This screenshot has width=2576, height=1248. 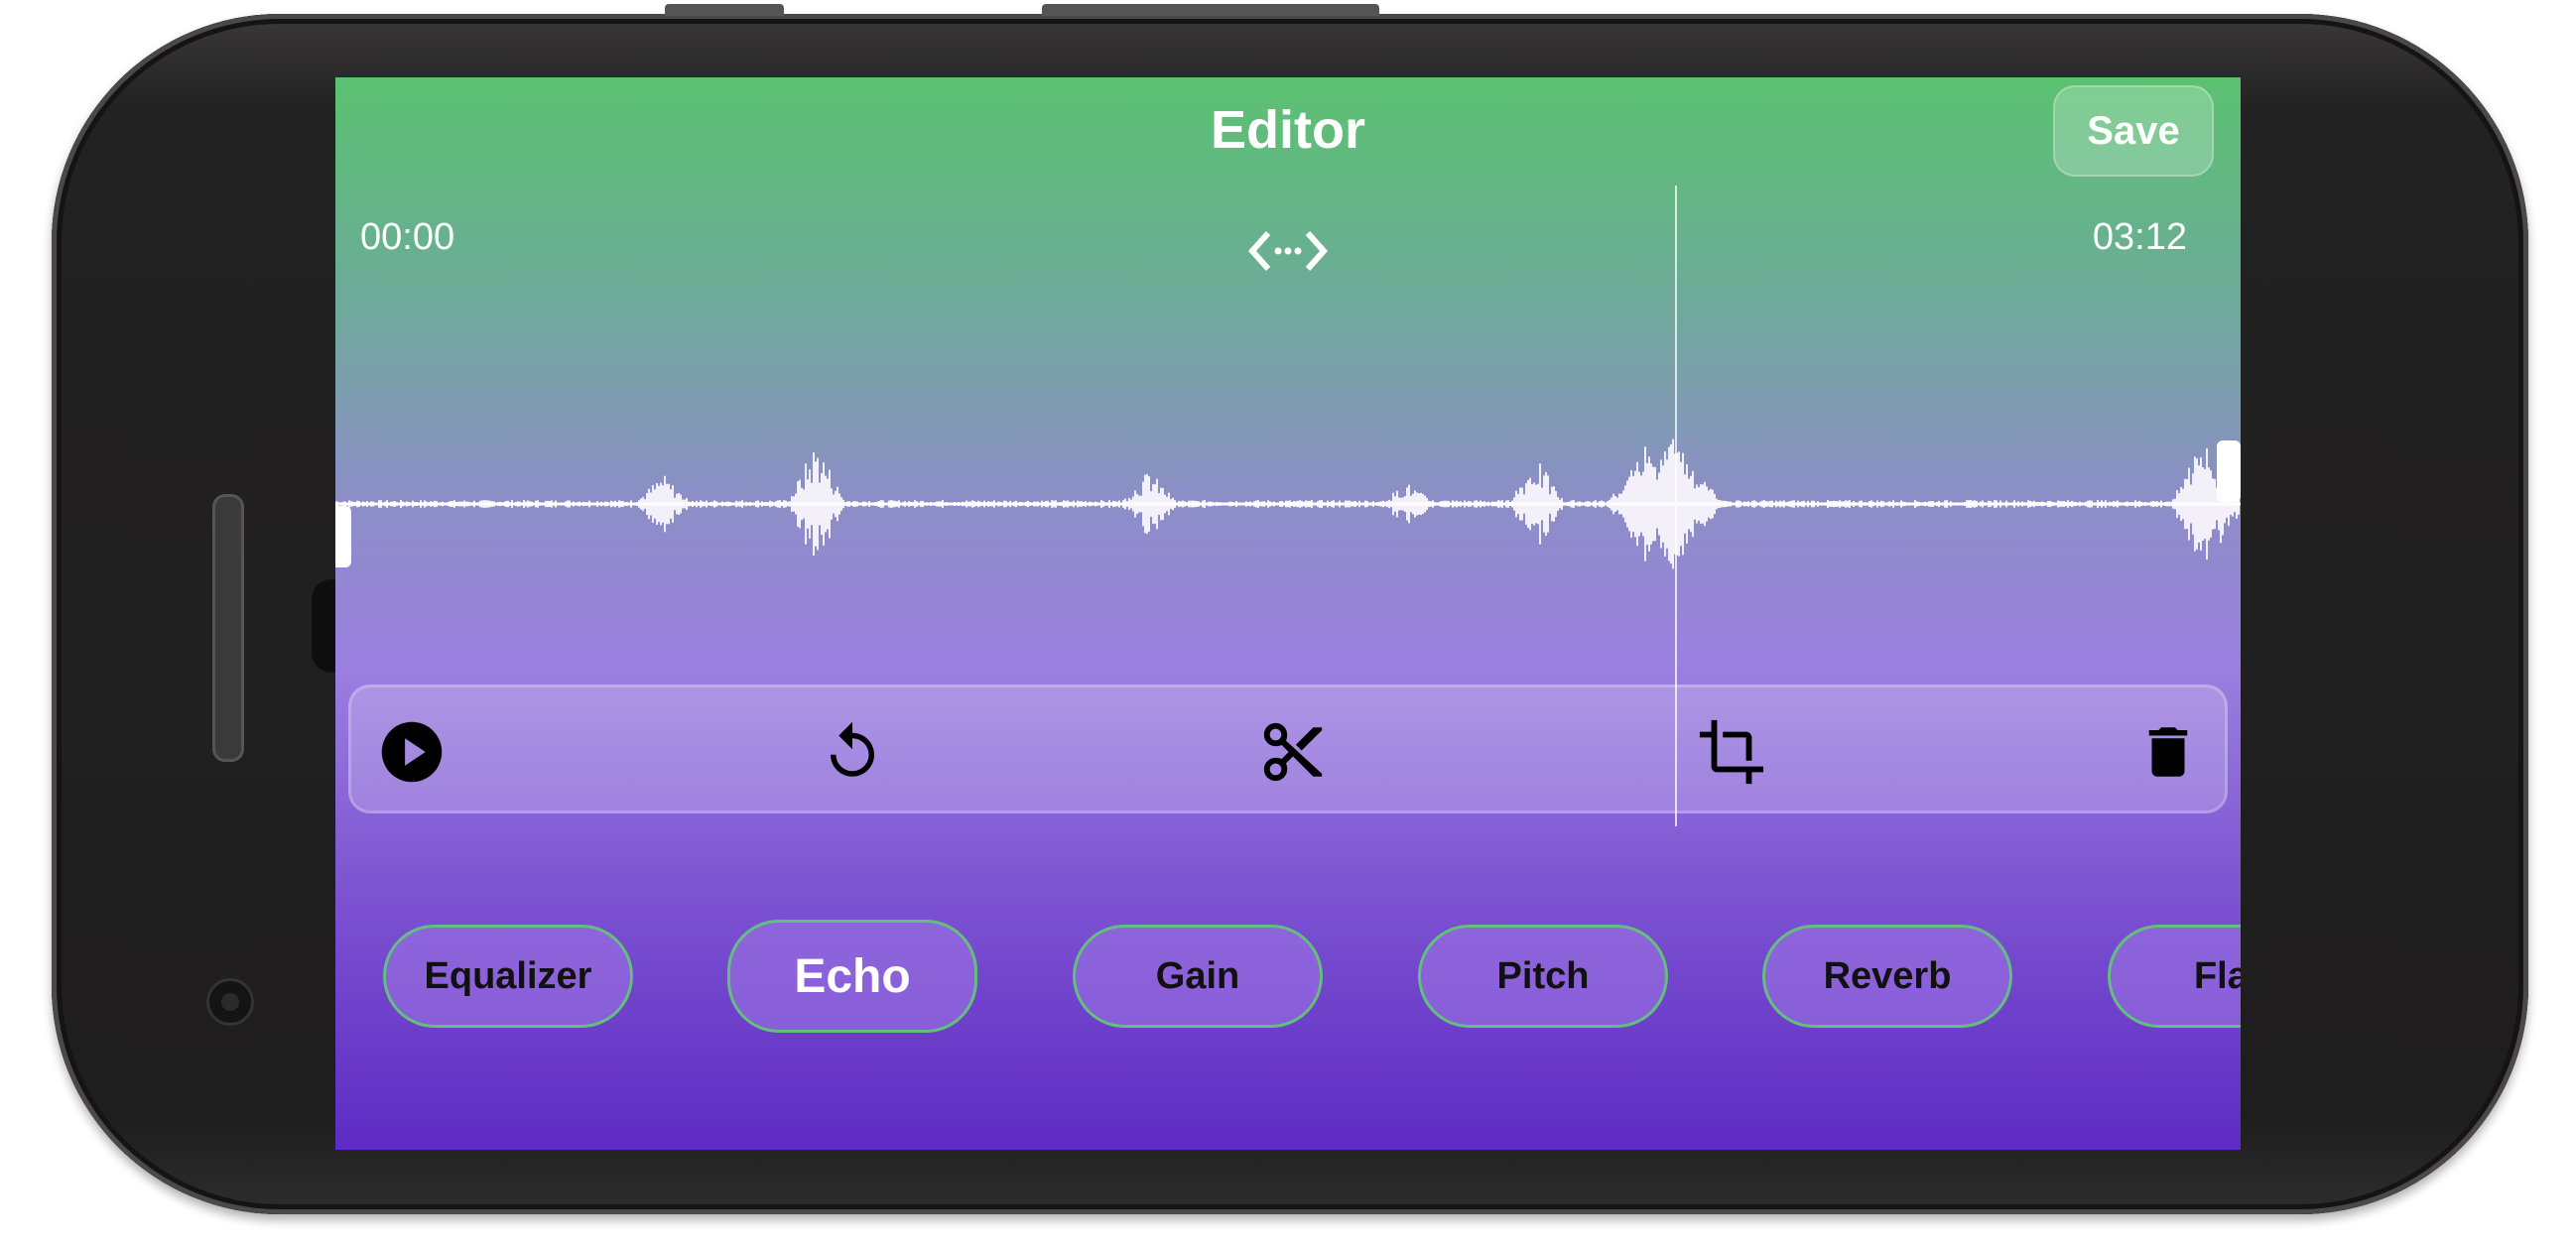 I want to click on effect-chip-pitch: Pitch, so click(x=1543, y=976).